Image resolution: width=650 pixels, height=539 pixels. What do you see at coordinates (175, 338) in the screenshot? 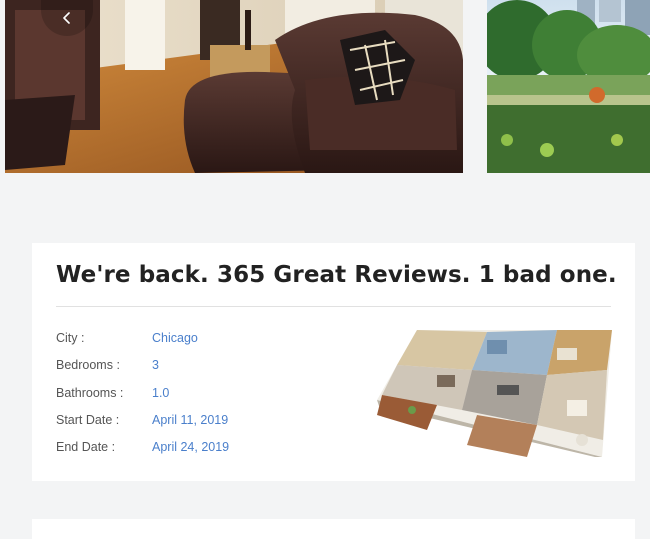
I see `city-value: Chicago` at bounding box center [175, 338].